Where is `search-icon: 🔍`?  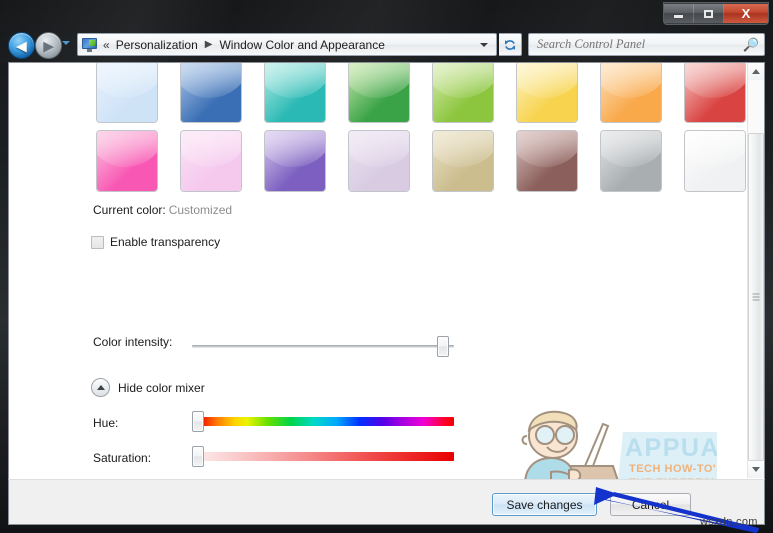 search-icon: 🔍 is located at coordinates (751, 45).